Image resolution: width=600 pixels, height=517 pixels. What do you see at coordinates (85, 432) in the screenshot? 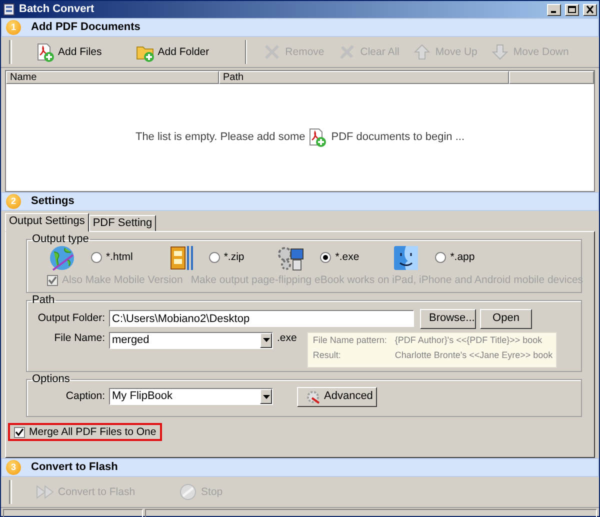
I see `merge-checkbox-option: Merge All PDF Files to One` at bounding box center [85, 432].